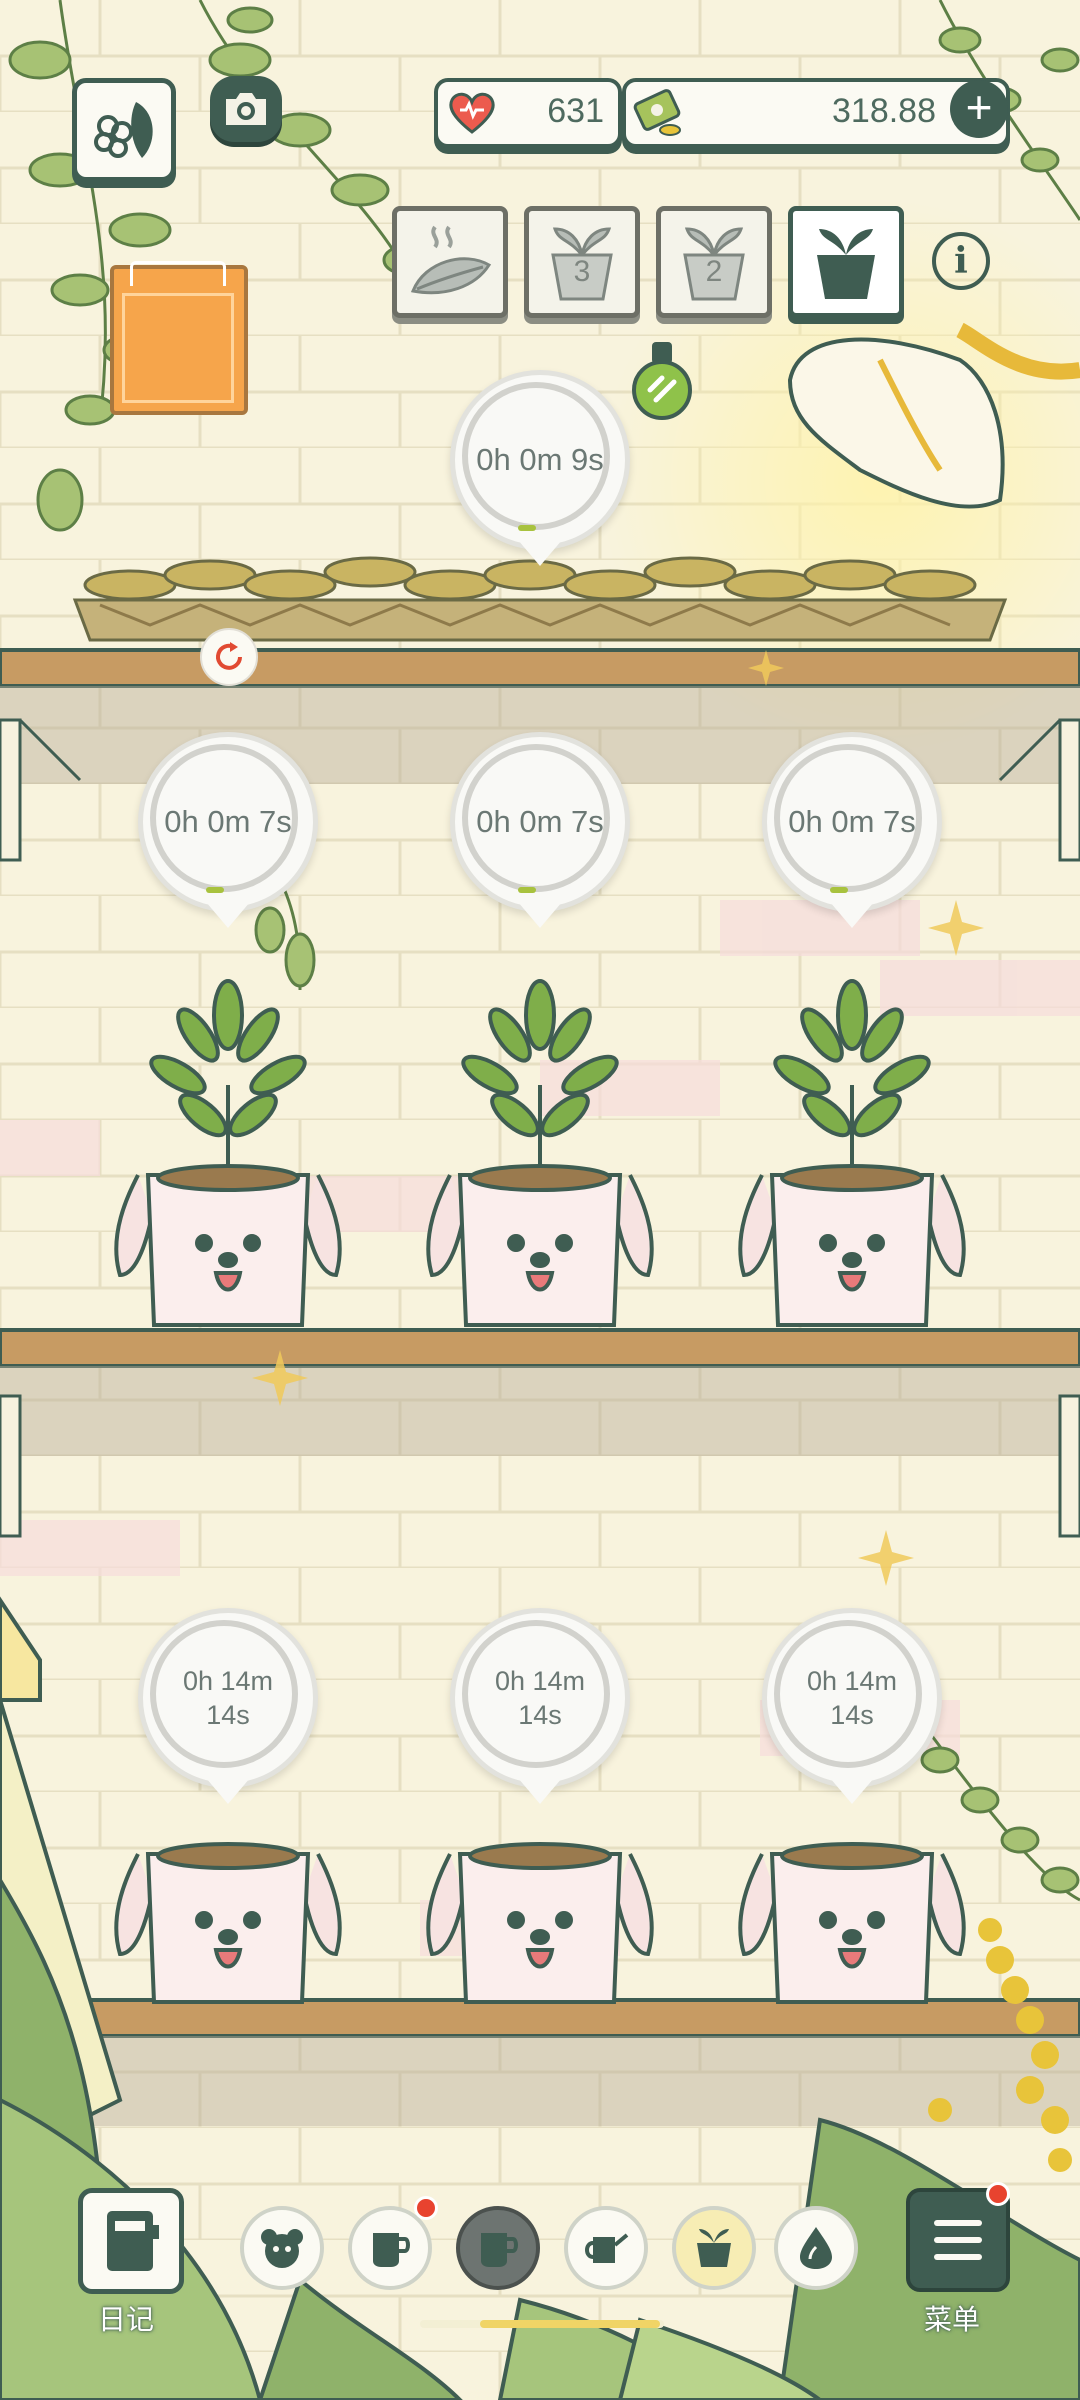  I want to click on heart-icon, so click(472, 113).